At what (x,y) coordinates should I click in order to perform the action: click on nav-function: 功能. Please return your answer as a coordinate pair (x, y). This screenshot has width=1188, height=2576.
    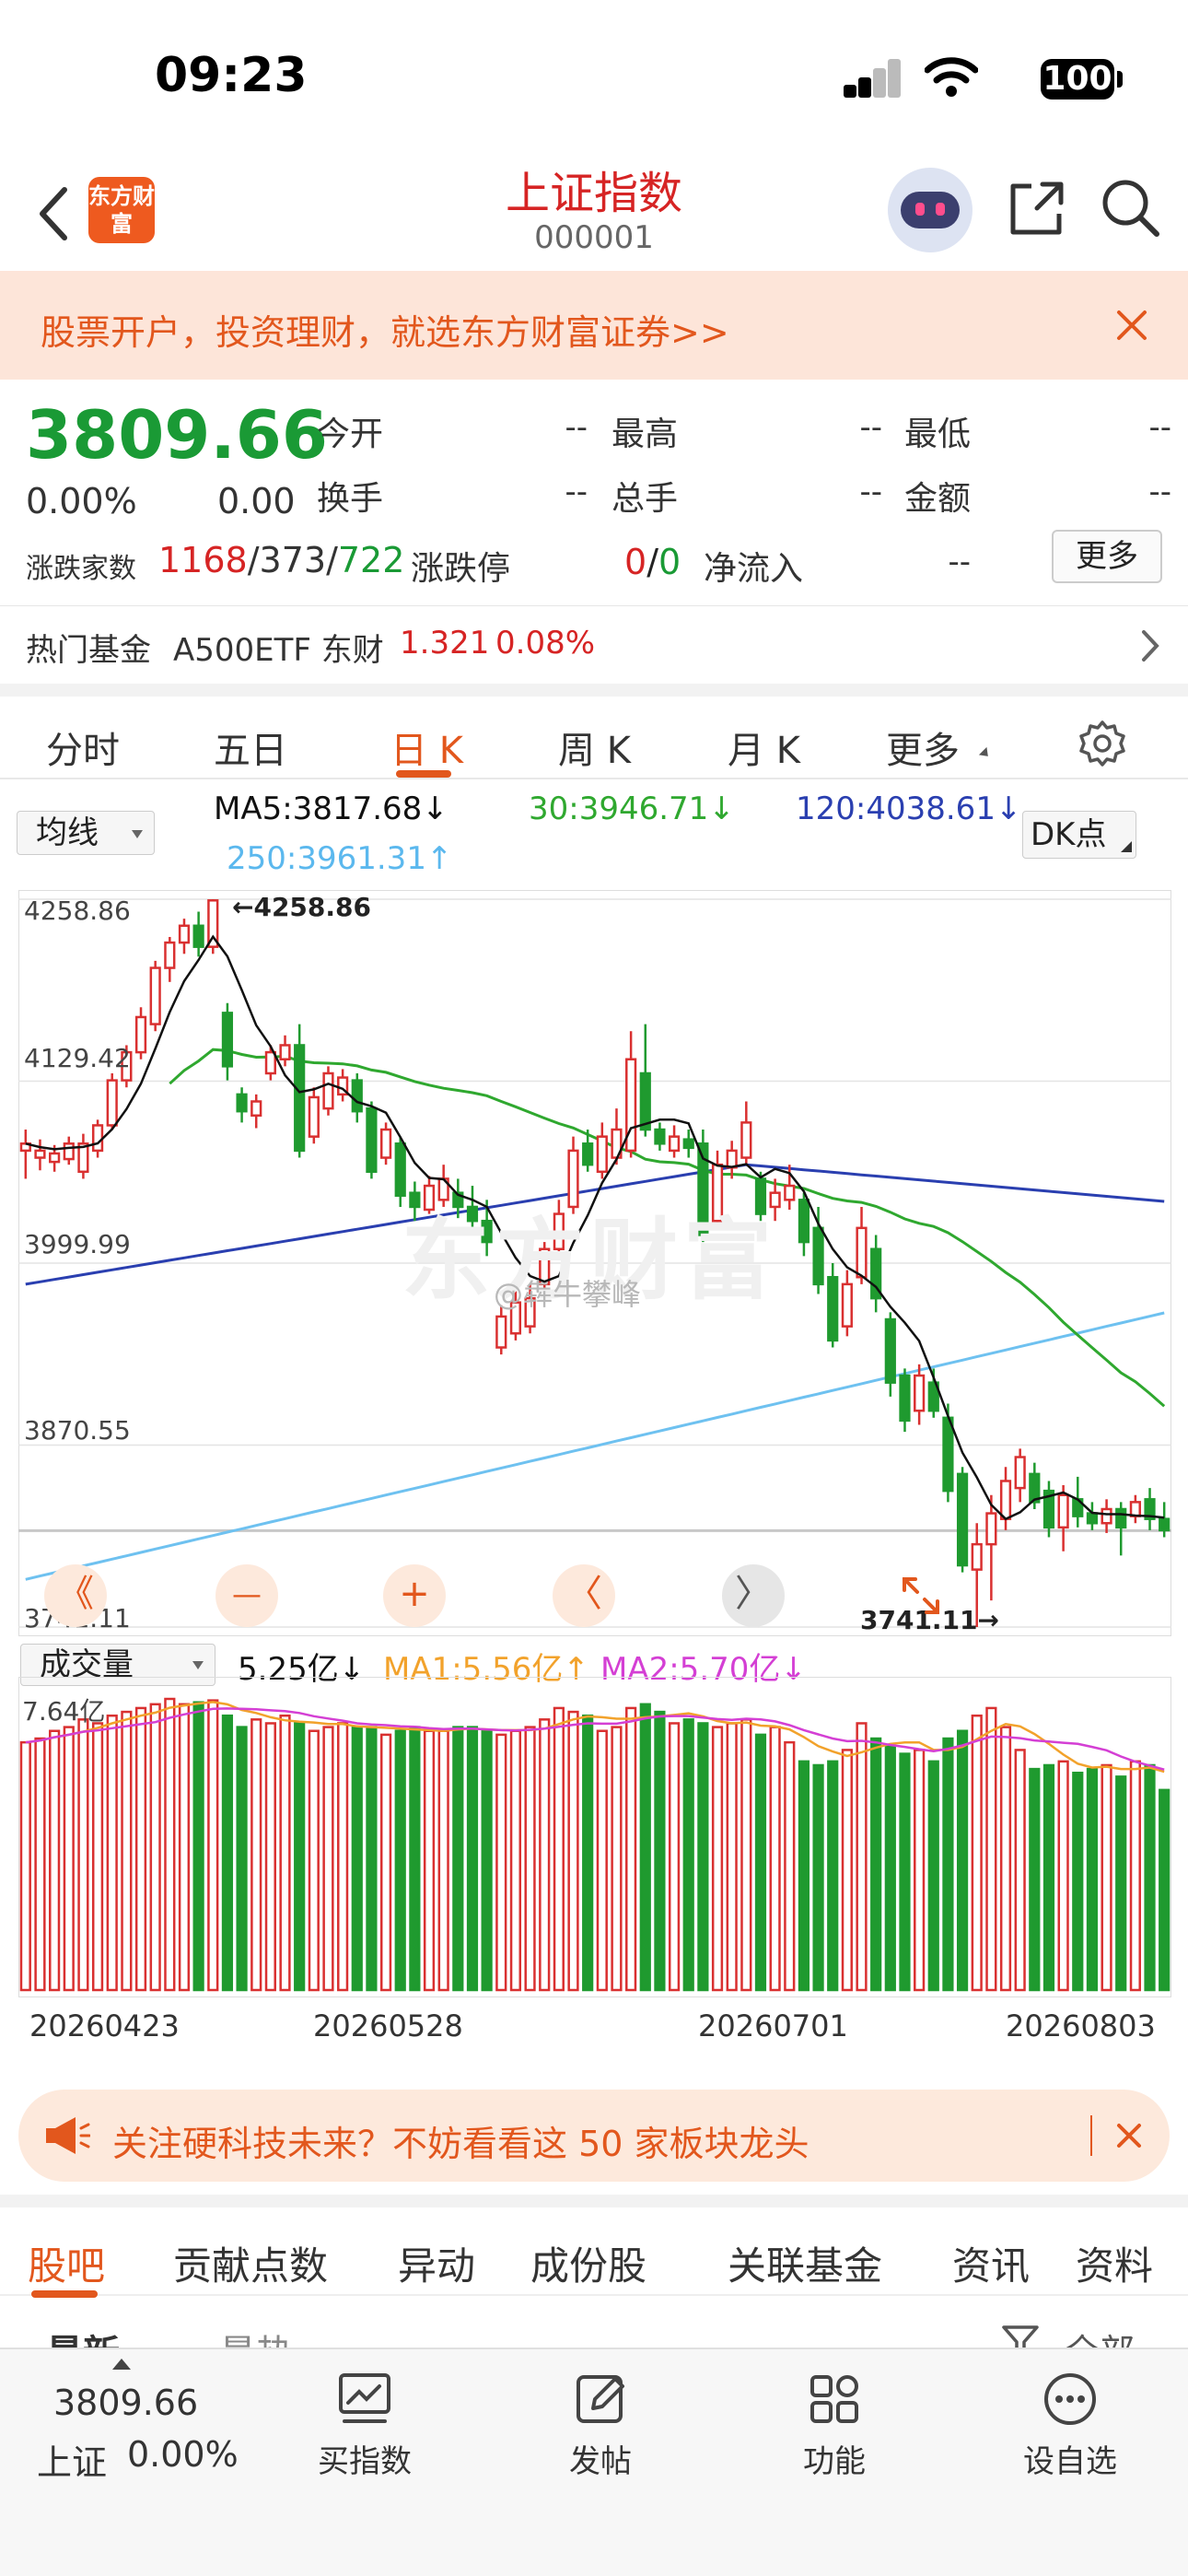
    Looking at the image, I should click on (835, 2426).